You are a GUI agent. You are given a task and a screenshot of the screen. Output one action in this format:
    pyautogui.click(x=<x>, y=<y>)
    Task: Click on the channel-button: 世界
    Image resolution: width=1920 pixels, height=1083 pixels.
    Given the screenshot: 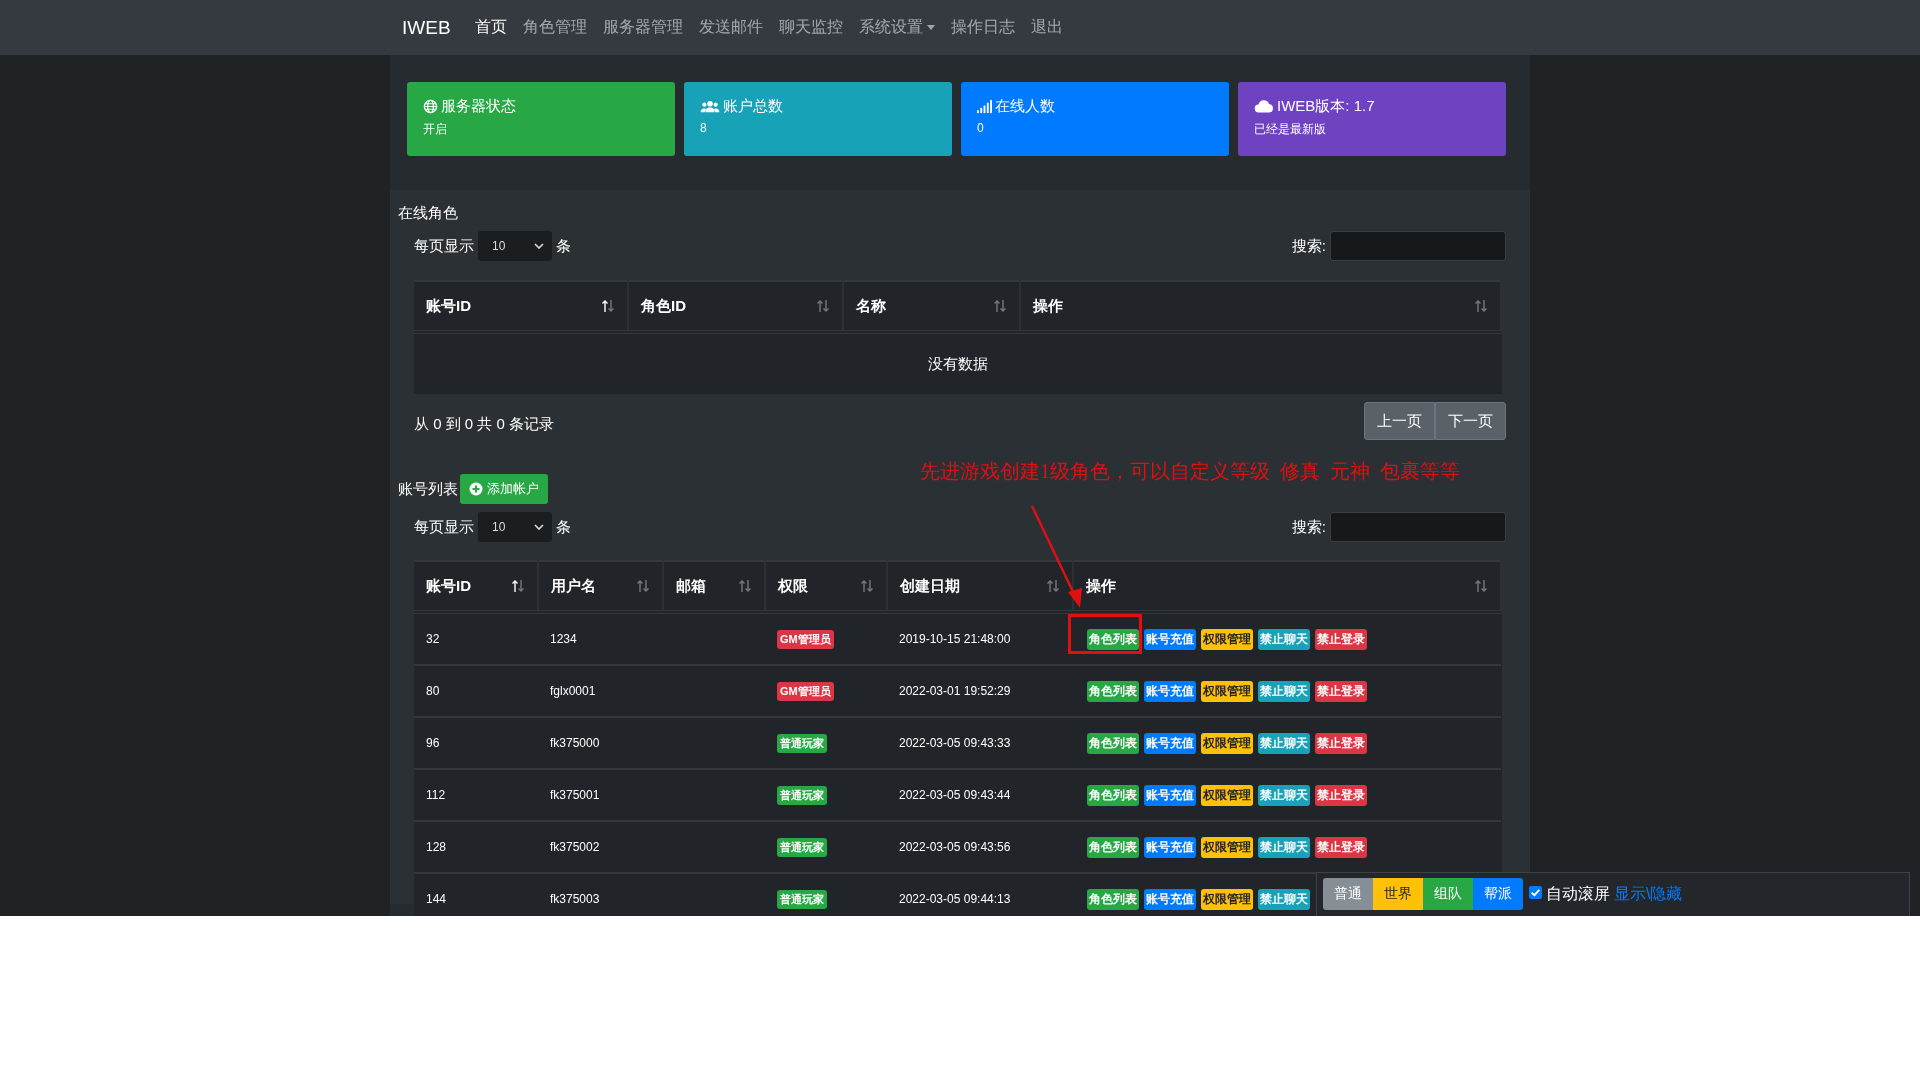 What is the action you would take?
    pyautogui.click(x=1398, y=894)
    